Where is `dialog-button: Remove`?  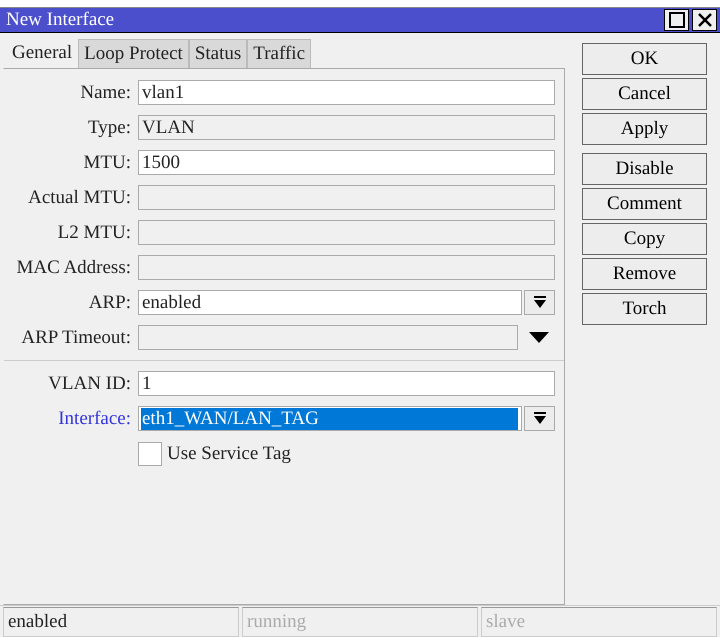
dialog-button: Remove is located at coordinates (644, 274).